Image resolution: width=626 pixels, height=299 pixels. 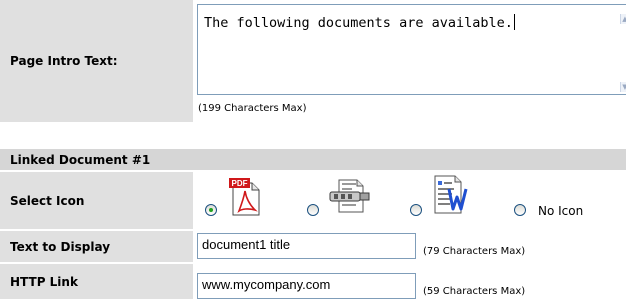 I want to click on linked-document-header-text: Linked Document #1, so click(x=80, y=159).